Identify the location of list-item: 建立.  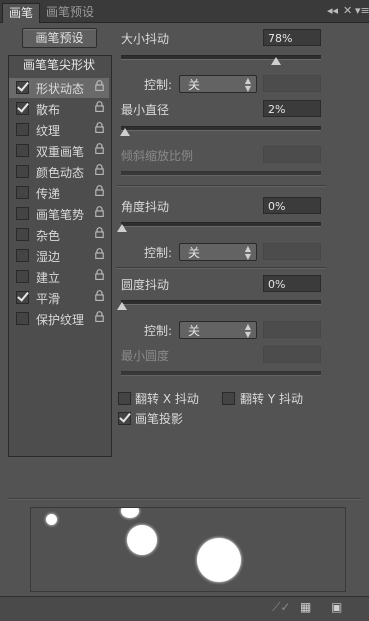
(59, 277).